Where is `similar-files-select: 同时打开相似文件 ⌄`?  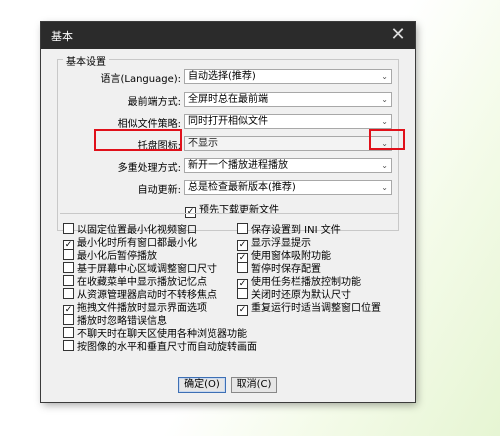 similar-files-select: 同时打开相似文件 ⌄ is located at coordinates (288, 121).